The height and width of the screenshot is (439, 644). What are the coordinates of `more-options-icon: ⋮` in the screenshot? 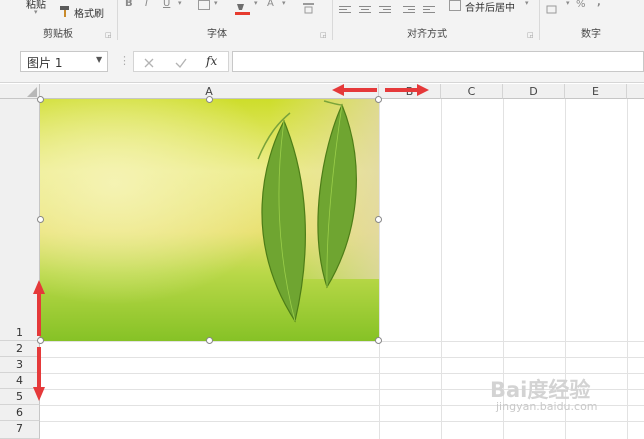 It's located at (124, 60).